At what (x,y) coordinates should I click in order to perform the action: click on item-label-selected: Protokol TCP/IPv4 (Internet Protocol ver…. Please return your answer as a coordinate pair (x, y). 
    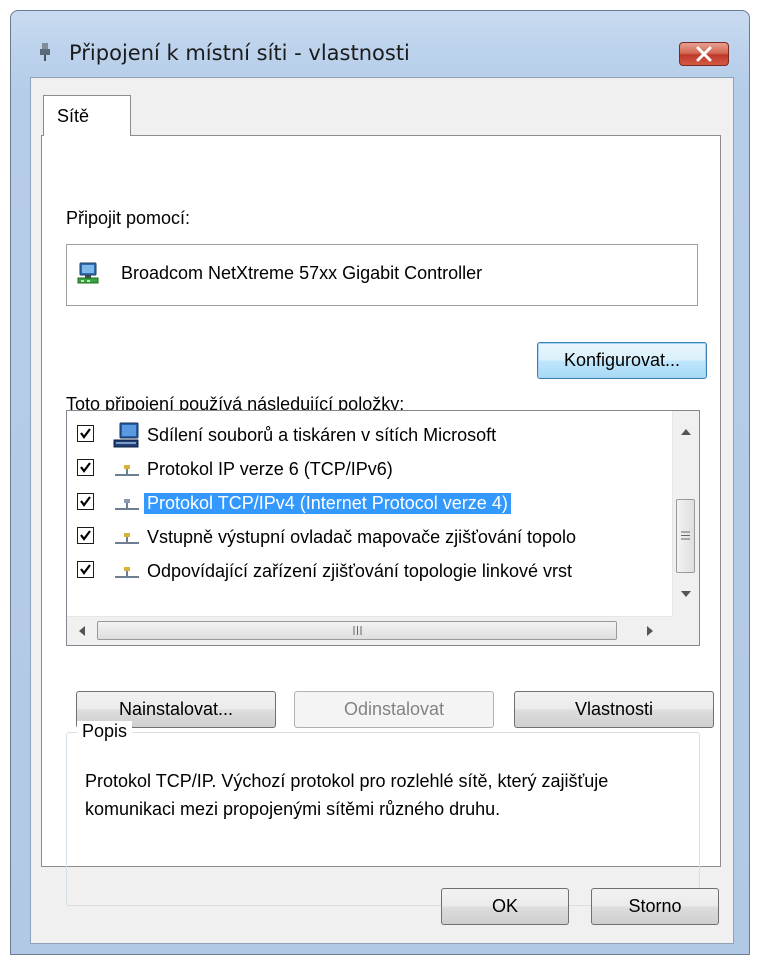
    Looking at the image, I should click on (327, 503).